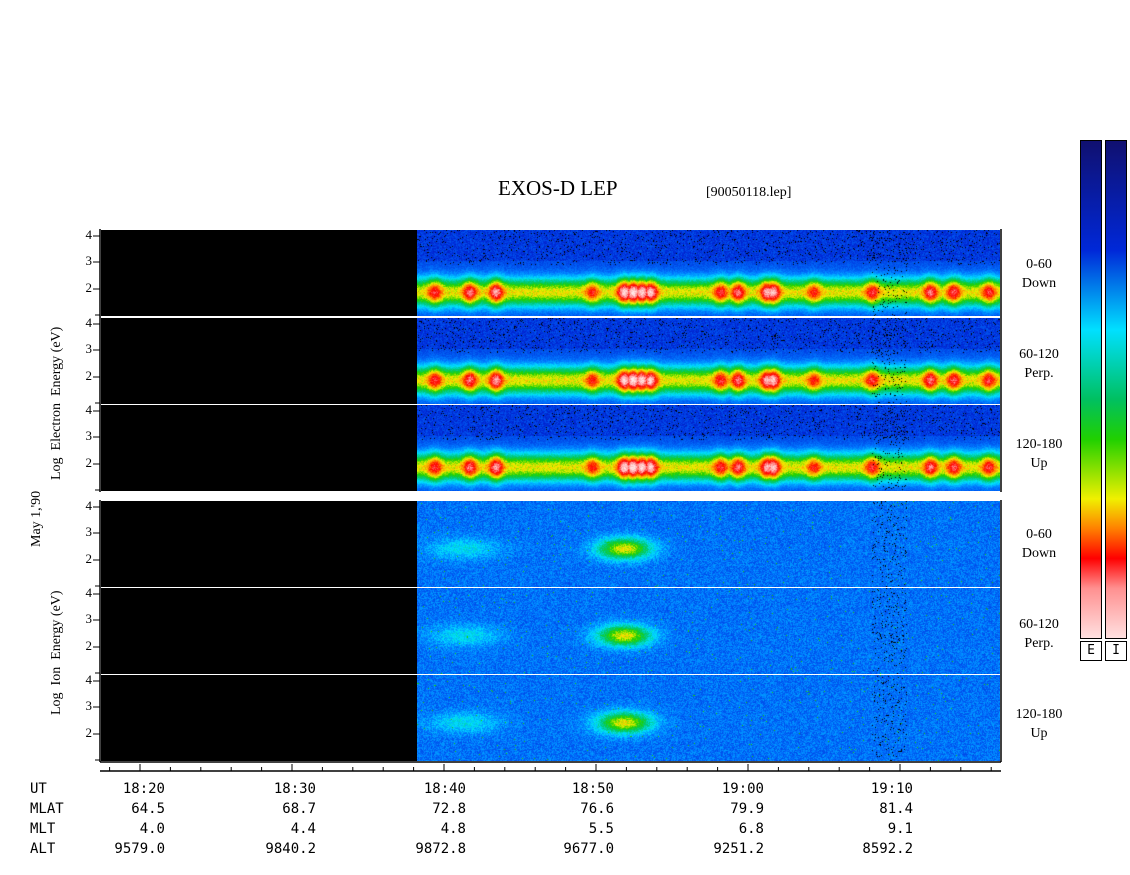 The image size is (1130, 875). I want to click on electron-axis-label: Log Electron Energy (eV), so click(56, 403).